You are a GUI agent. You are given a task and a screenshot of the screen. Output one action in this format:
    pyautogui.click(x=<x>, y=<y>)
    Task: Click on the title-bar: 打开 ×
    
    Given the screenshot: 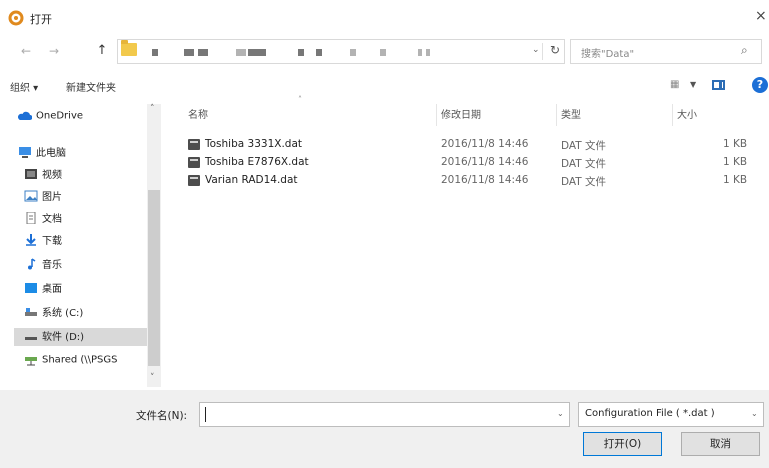 What is the action you would take?
    pyautogui.click(x=384, y=17)
    